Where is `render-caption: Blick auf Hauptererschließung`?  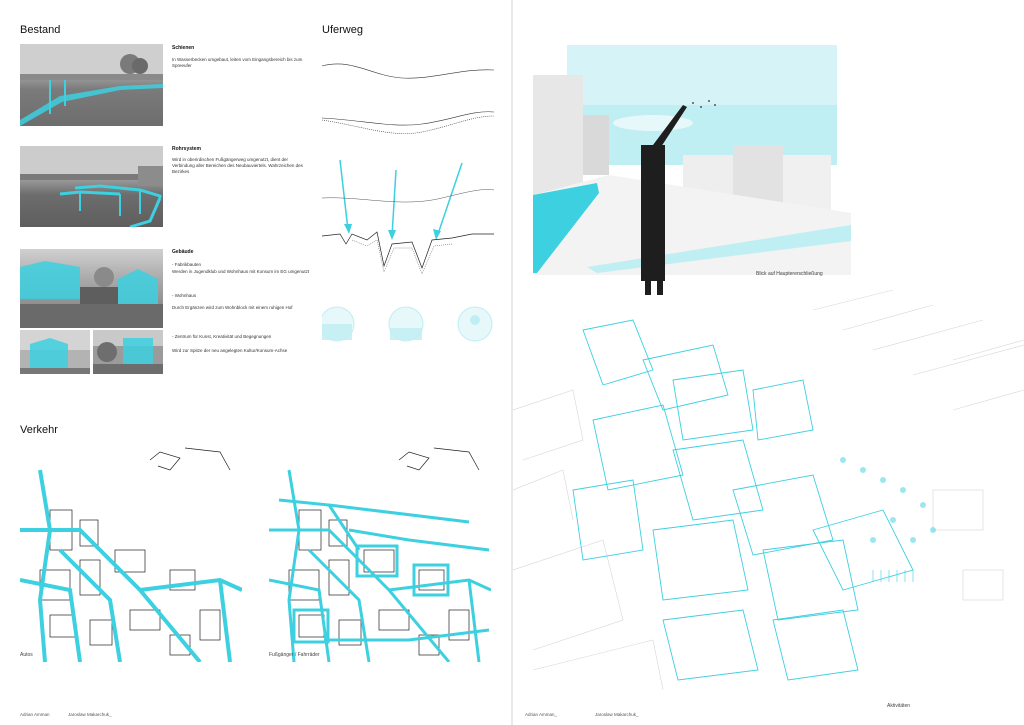 render-caption: Blick auf Hauptererschließung is located at coordinates (789, 274).